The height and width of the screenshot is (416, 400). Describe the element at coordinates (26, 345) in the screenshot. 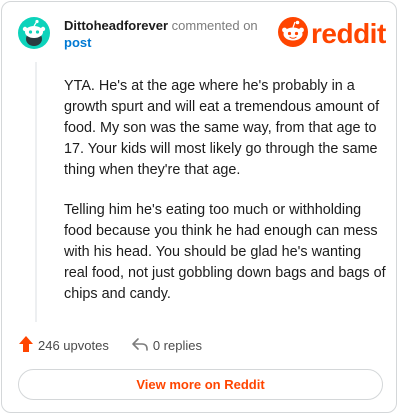

I see `upvote-arrow-icon` at that location.